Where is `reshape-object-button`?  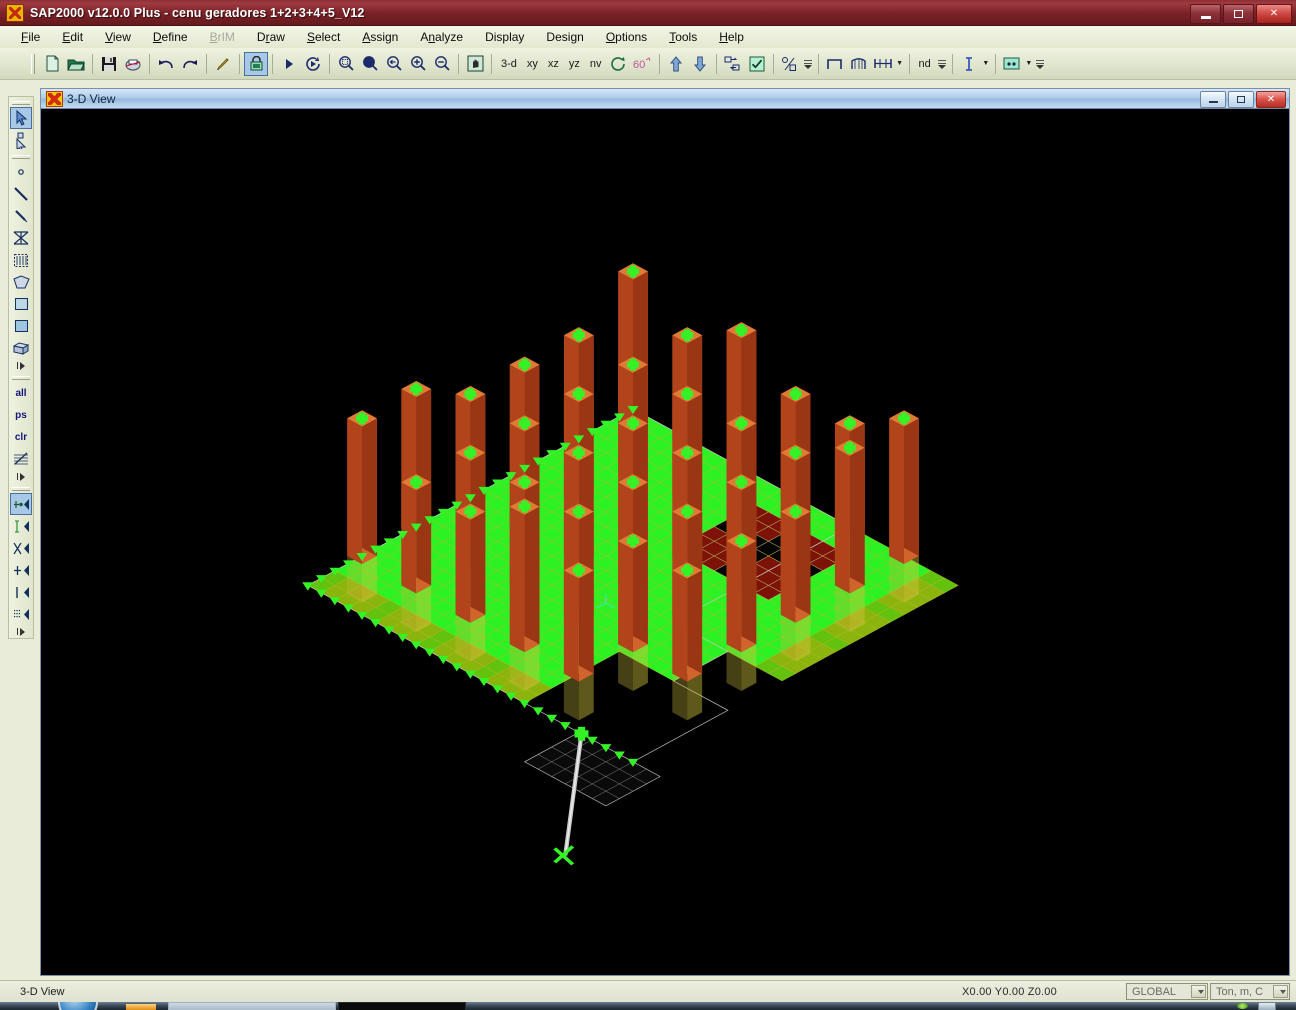 reshape-object-button is located at coordinates (21, 140).